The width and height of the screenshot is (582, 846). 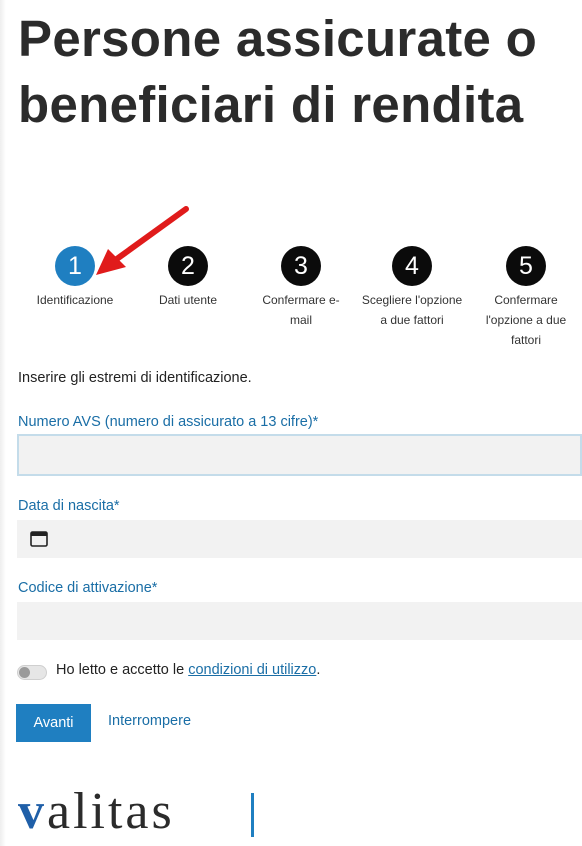 What do you see at coordinates (412, 266) in the screenshot?
I see `step-number: 4` at bounding box center [412, 266].